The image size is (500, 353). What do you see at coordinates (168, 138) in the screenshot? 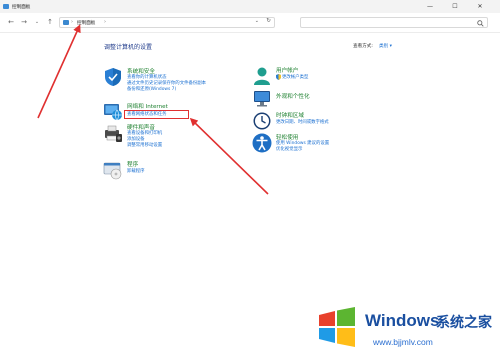
I see `category-hardware-sound: 硬件和声音 查看设备和打印机 添加设备 调整常用移动设置` at bounding box center [168, 138].